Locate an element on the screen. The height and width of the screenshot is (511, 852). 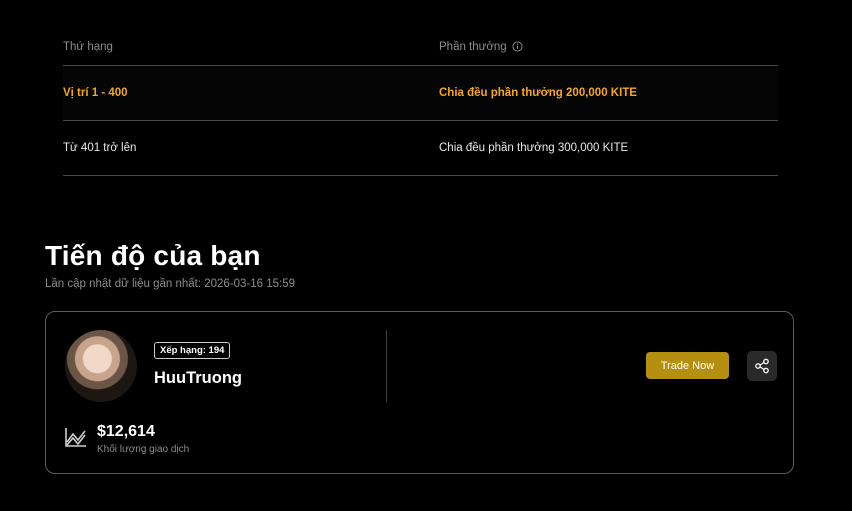
username: HuuTruong is located at coordinates (198, 378).